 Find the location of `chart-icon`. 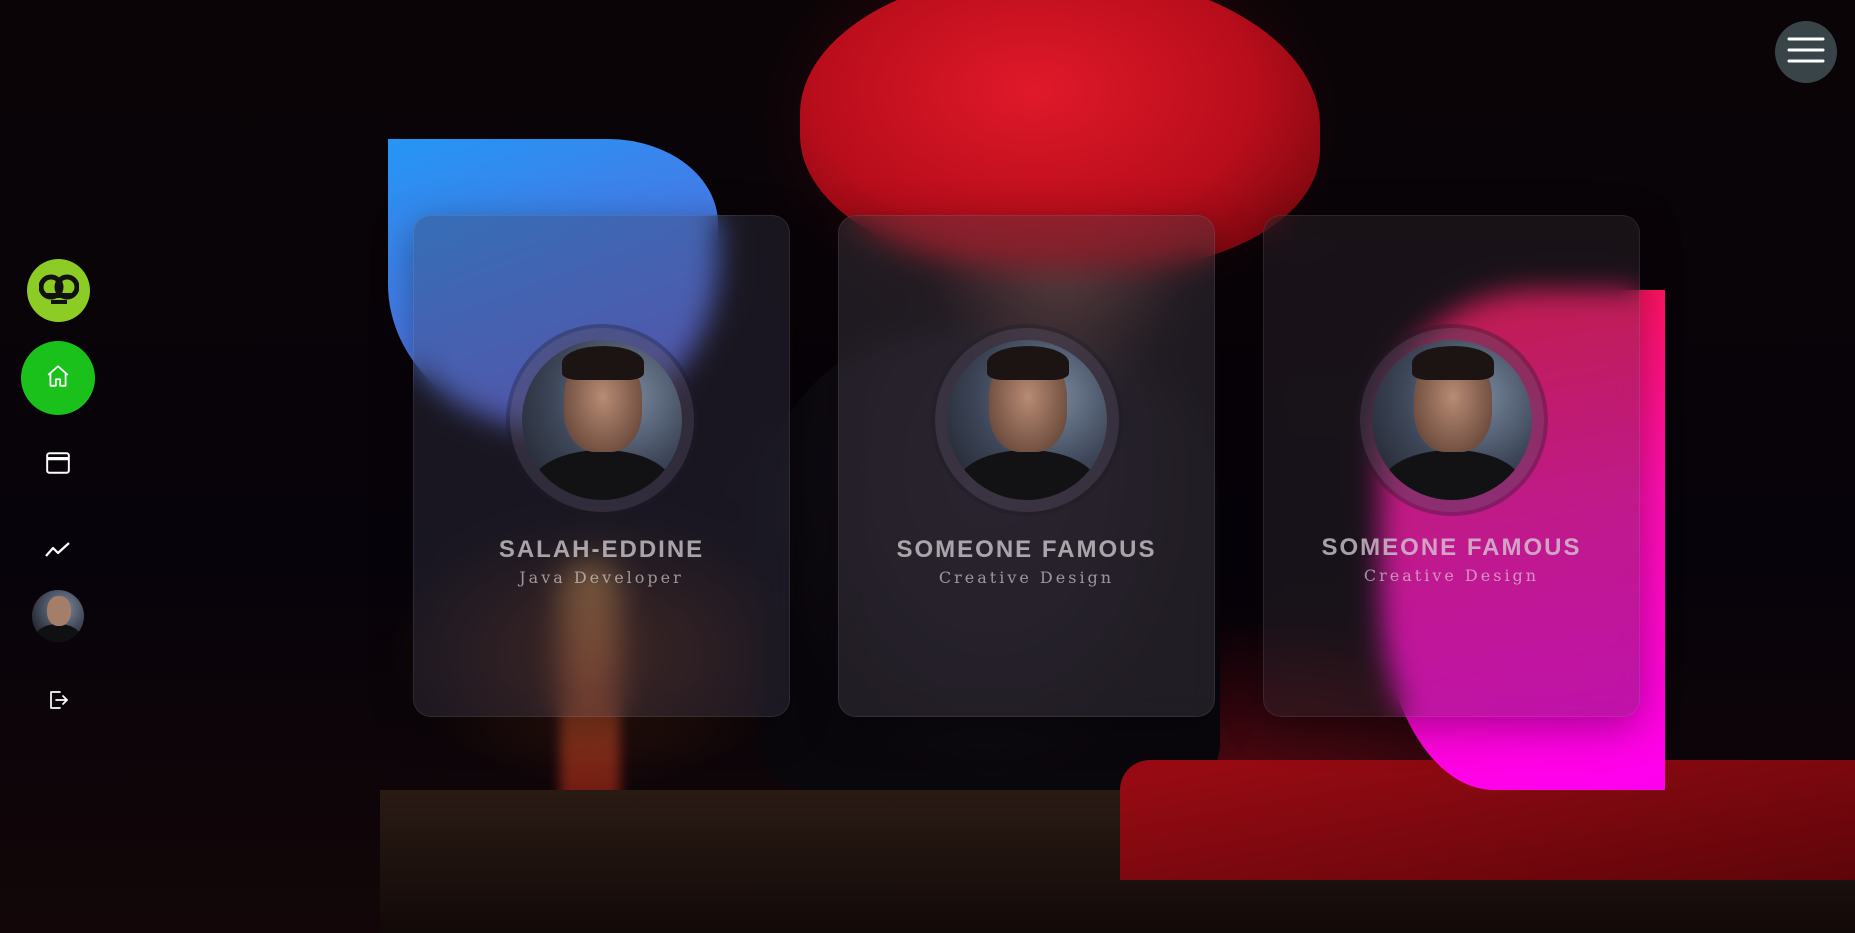

chart-icon is located at coordinates (58, 552).